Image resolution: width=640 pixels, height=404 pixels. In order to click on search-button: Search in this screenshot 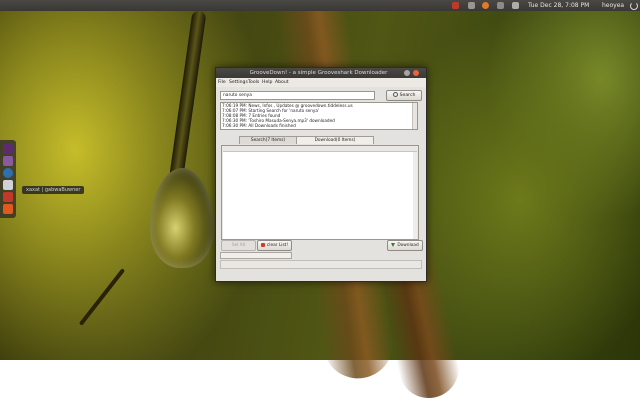, I will do `click(404, 95)`.